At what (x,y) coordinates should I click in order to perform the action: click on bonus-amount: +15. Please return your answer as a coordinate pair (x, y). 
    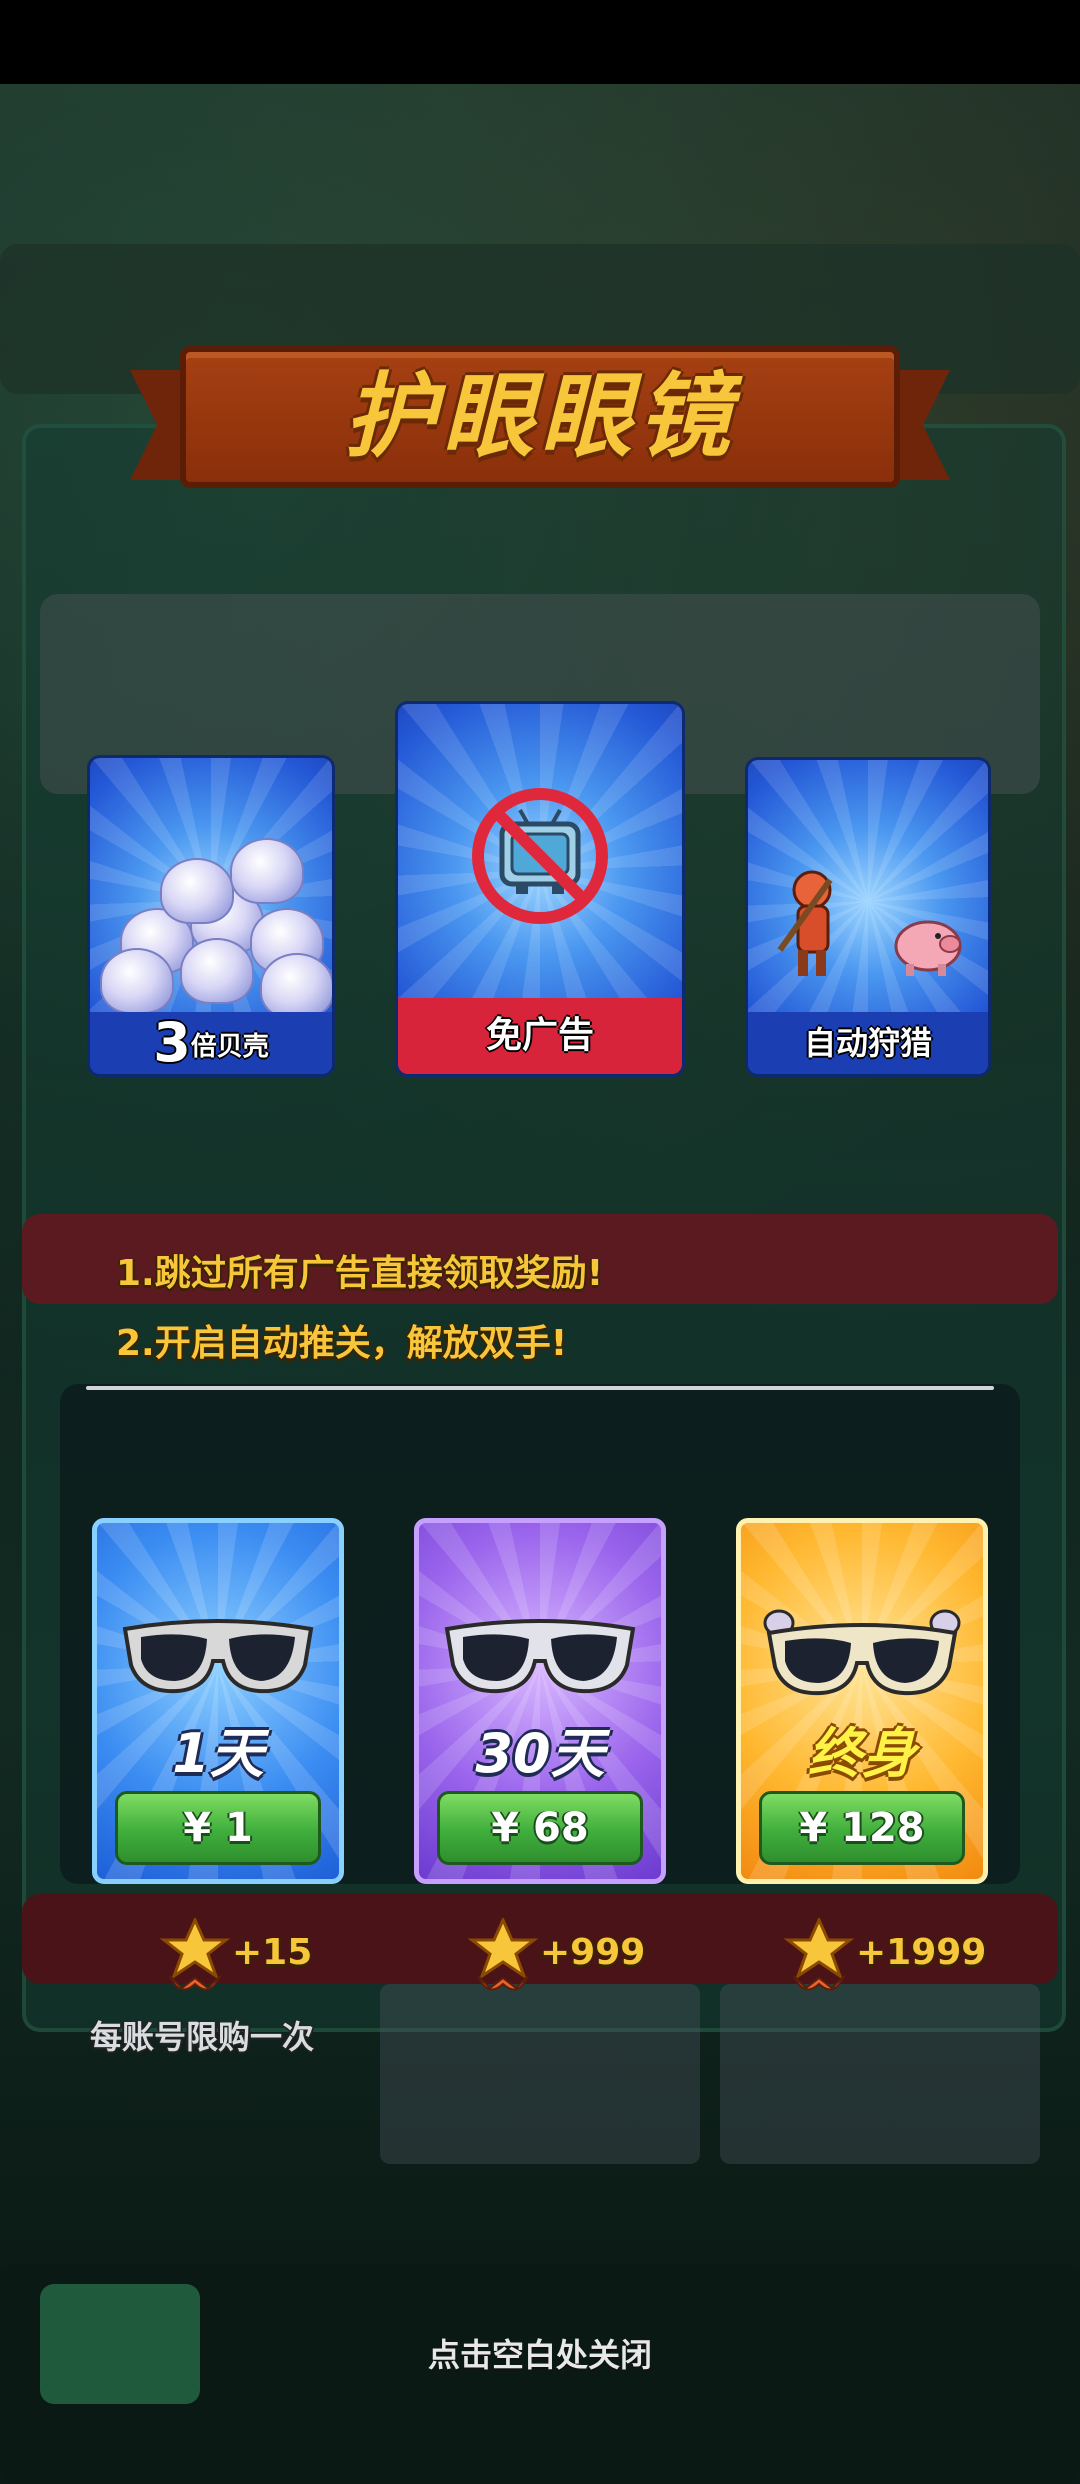
    Looking at the image, I should click on (272, 1952).